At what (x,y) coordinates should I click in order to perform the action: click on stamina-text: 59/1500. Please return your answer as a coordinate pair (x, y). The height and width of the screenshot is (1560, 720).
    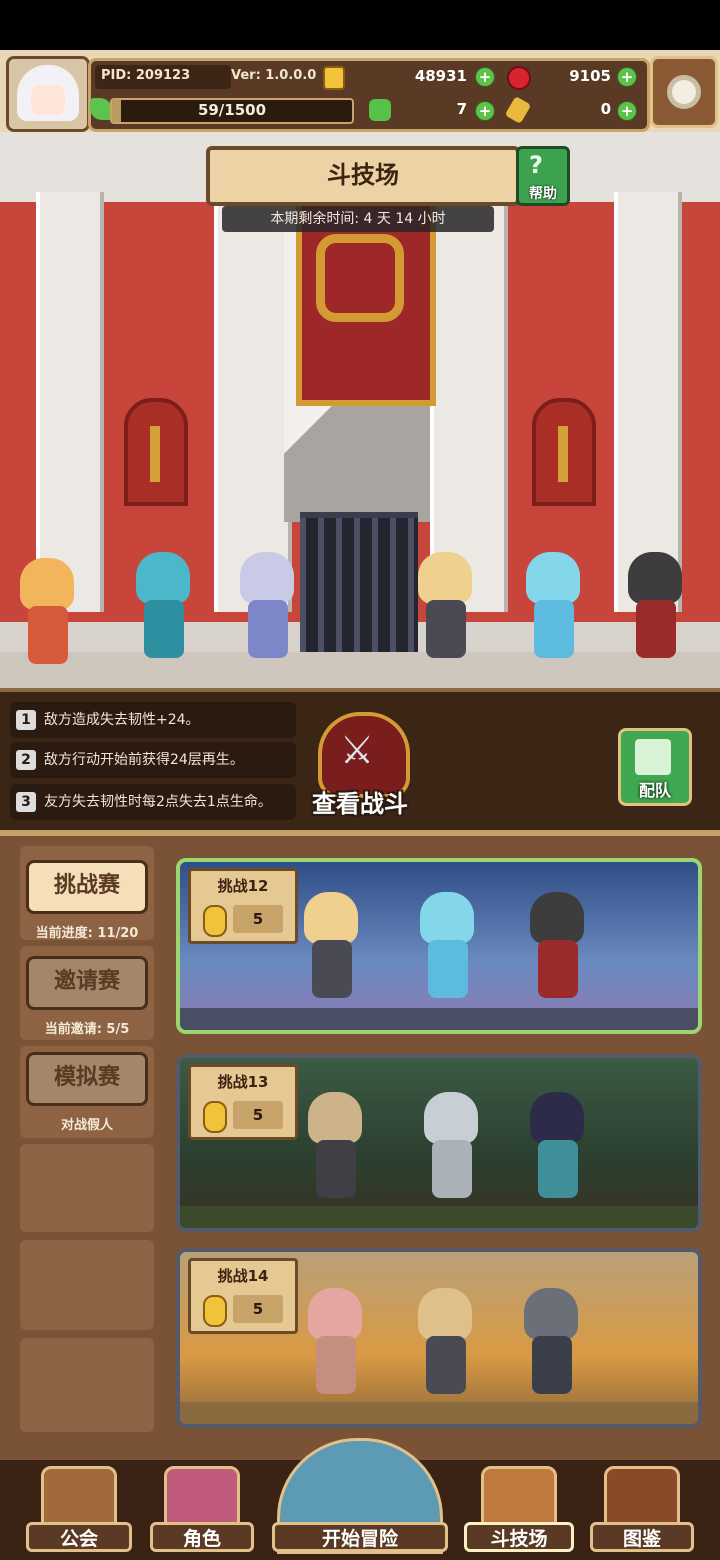
    Looking at the image, I should click on (232, 110).